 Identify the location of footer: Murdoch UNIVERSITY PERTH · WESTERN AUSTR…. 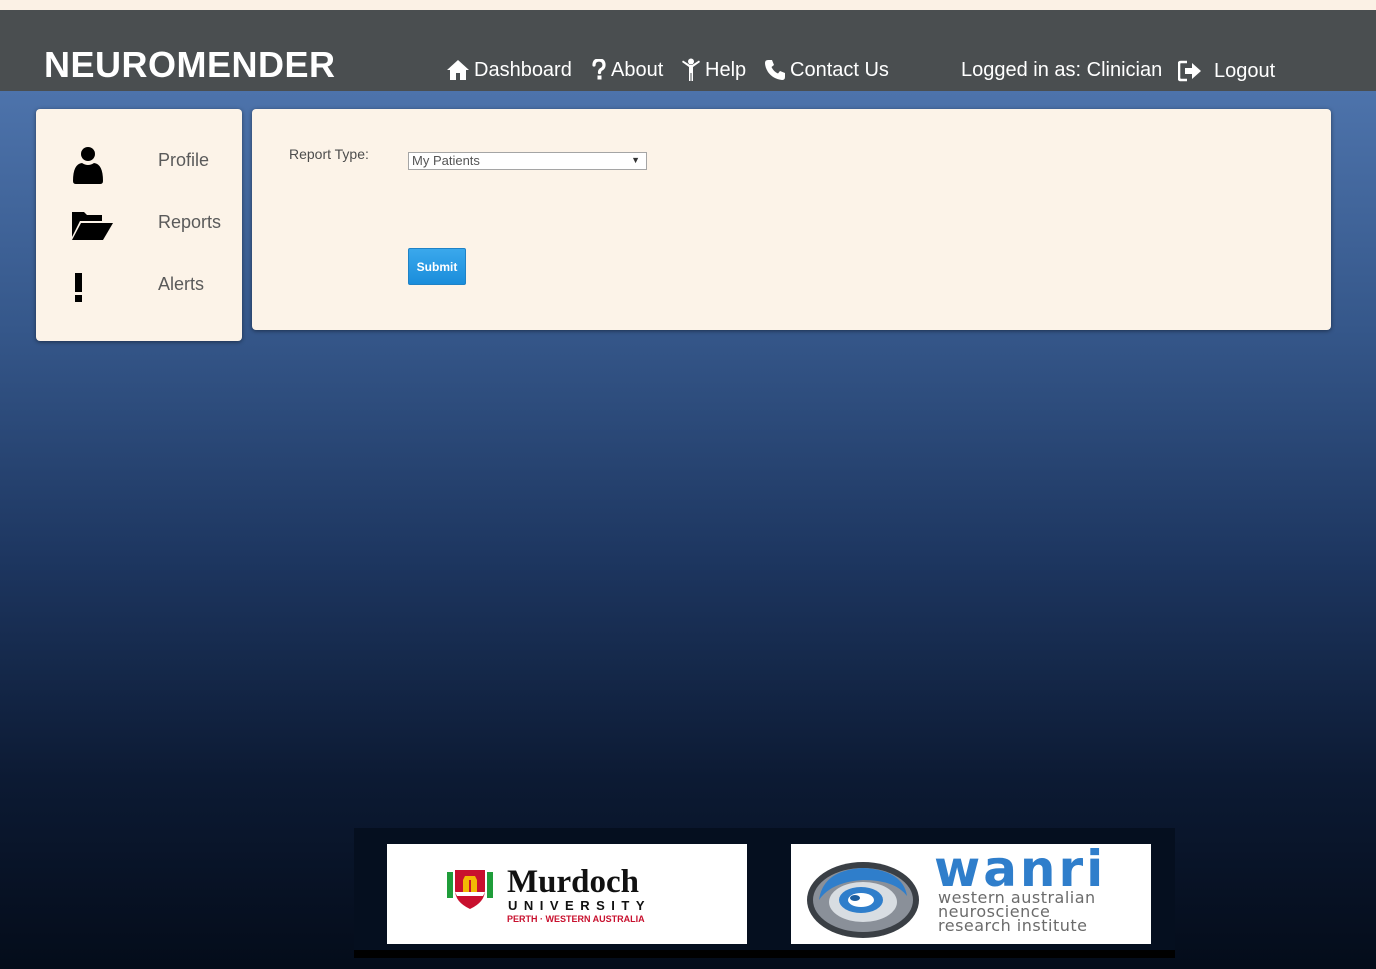
(764, 893).